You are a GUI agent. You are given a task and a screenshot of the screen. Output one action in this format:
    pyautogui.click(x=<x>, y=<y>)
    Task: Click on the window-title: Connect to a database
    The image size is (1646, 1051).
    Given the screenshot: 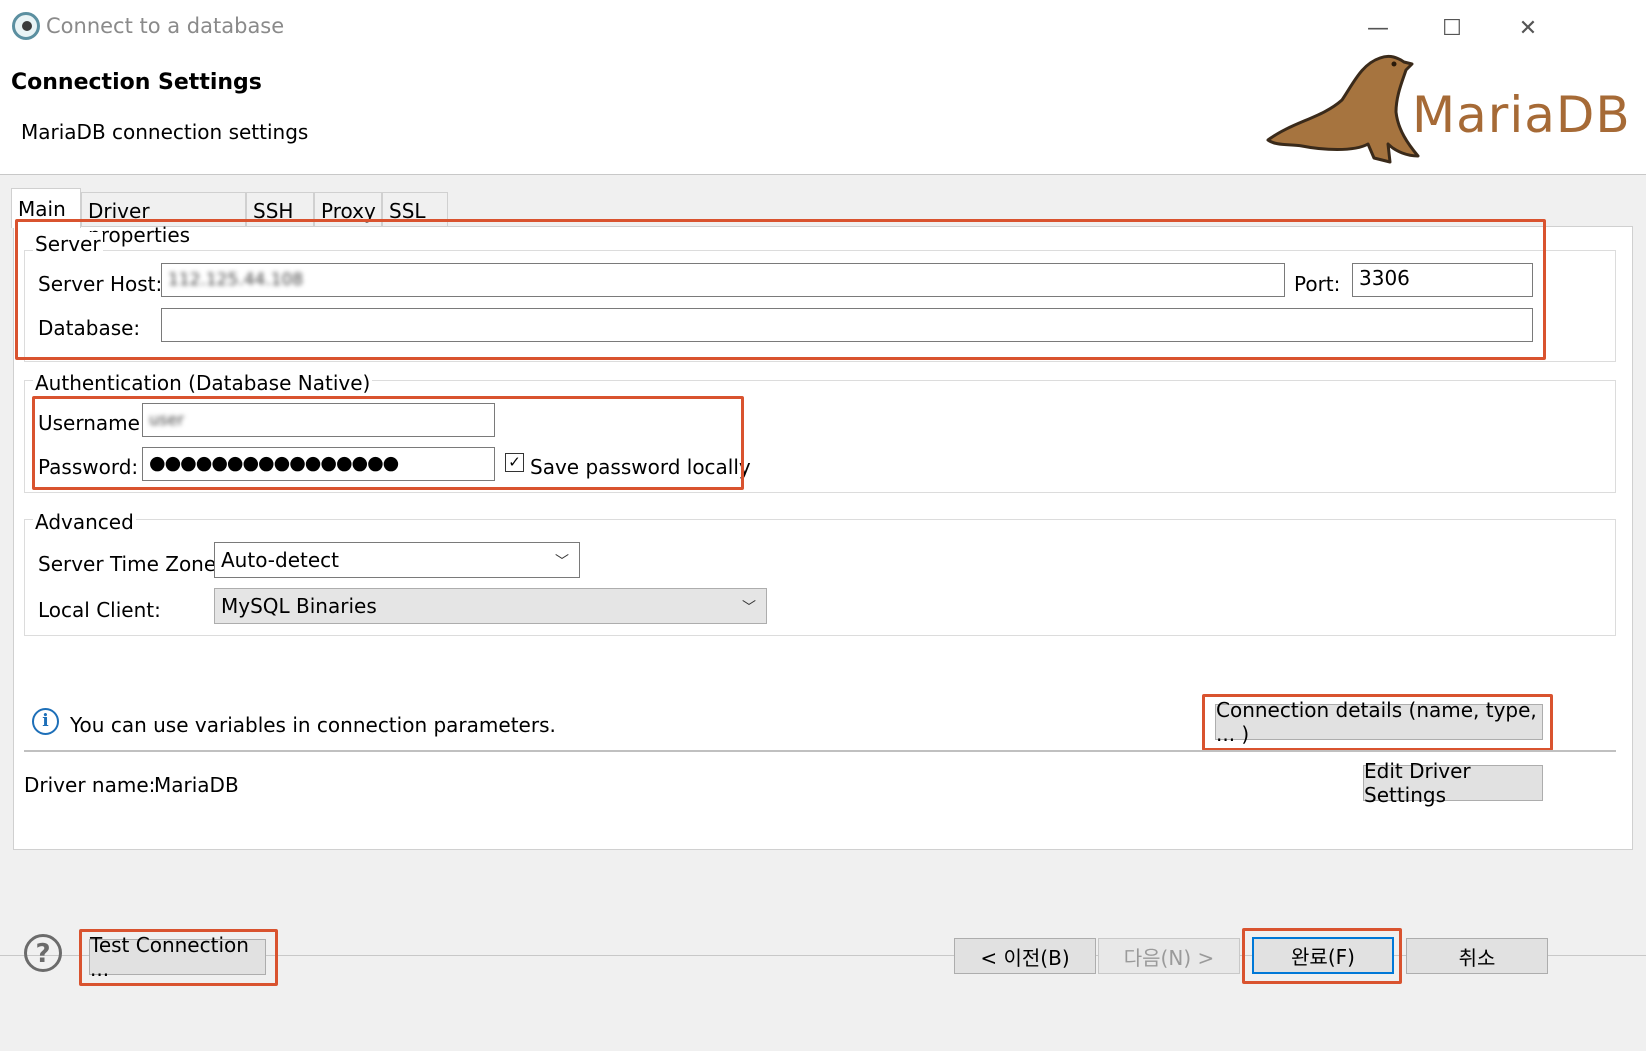 What is the action you would take?
    pyautogui.click(x=165, y=26)
    